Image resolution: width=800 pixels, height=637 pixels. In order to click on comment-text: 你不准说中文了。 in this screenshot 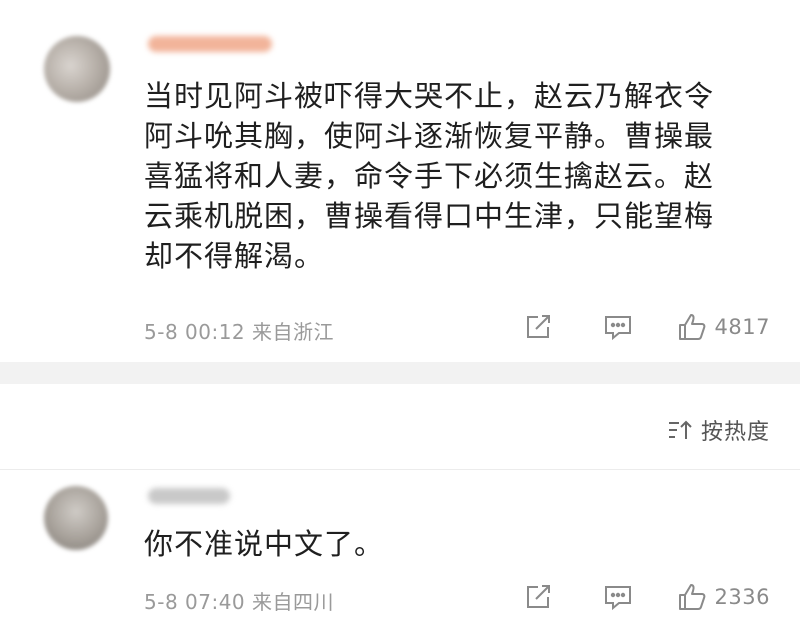, I will do `click(264, 544)`.